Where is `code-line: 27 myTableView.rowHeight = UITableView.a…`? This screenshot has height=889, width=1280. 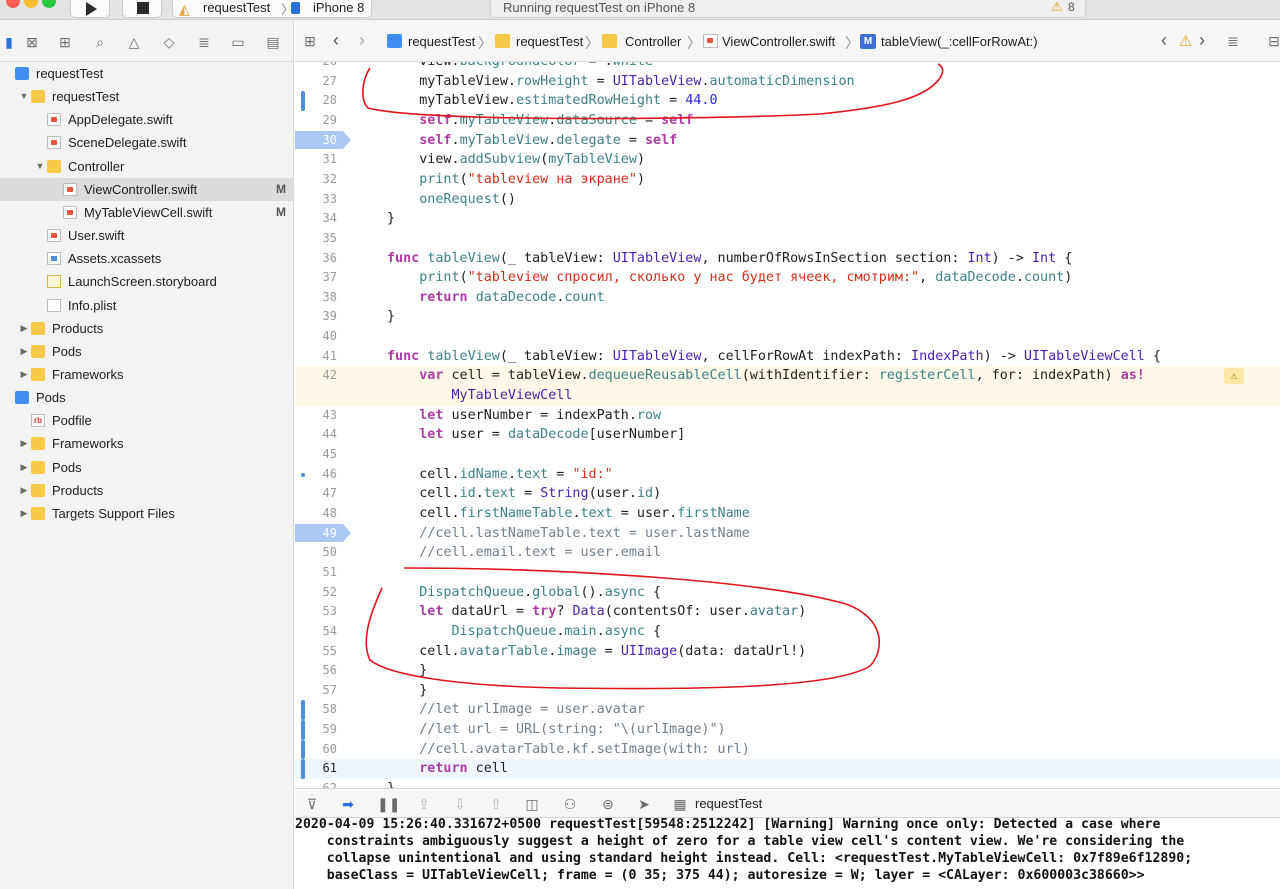
code-line: 27 myTableView.rowHeight = UITableView.a… is located at coordinates (787, 82).